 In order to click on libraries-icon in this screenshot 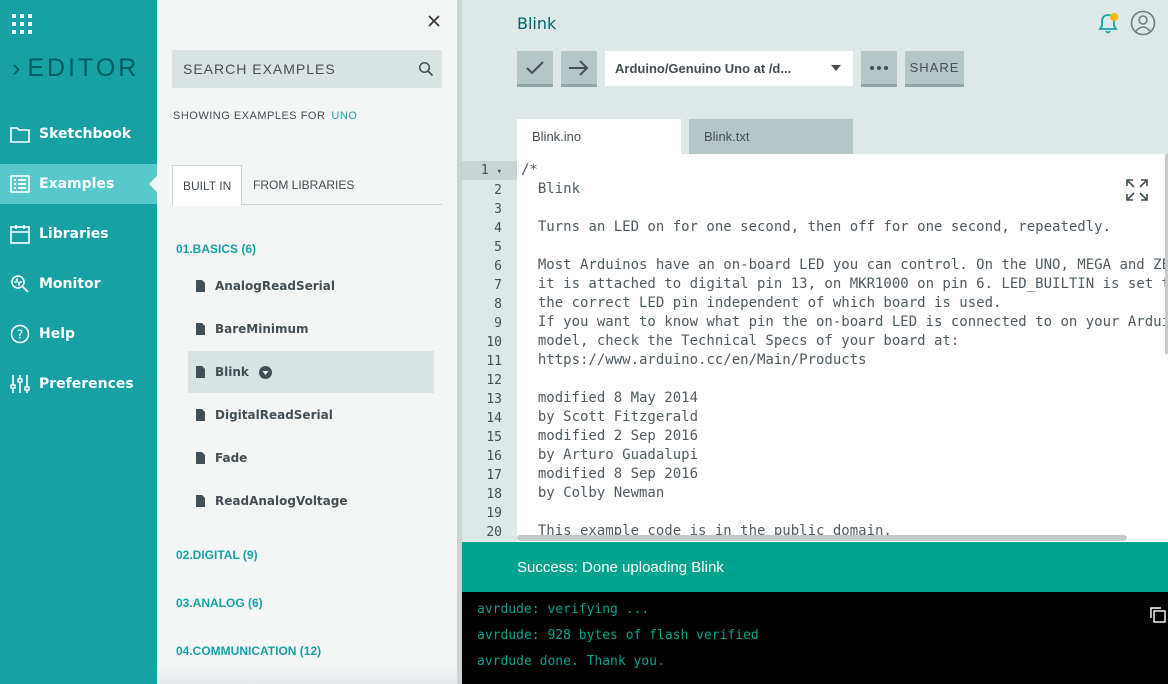, I will do `click(20, 234)`.